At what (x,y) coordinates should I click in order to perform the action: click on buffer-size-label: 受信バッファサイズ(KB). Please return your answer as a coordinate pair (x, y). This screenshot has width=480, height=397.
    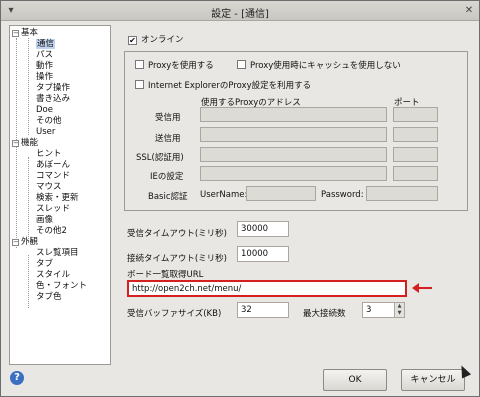
    Looking at the image, I should click on (174, 314).